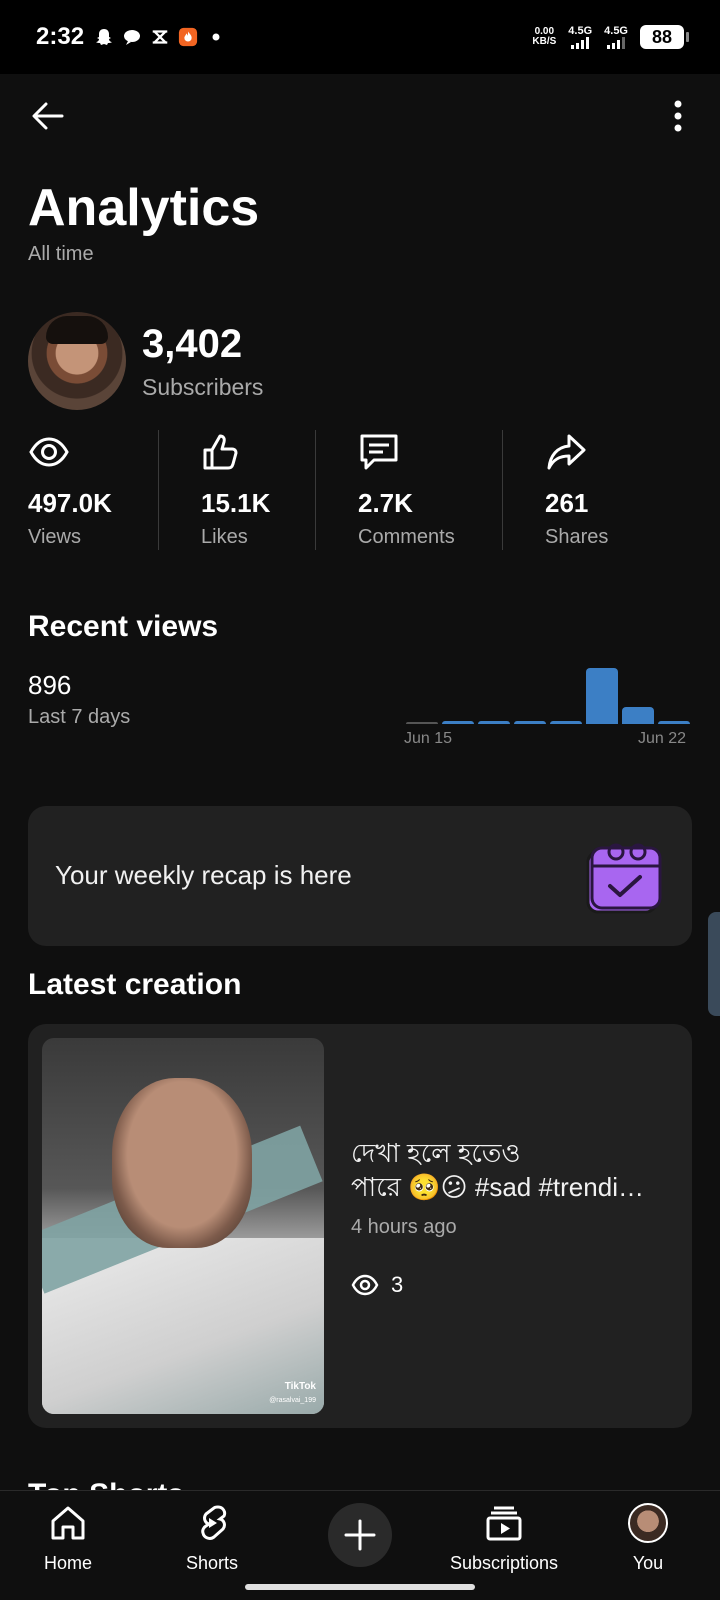 This screenshot has height=1600, width=720. I want to click on home-icon, so click(68, 1523).